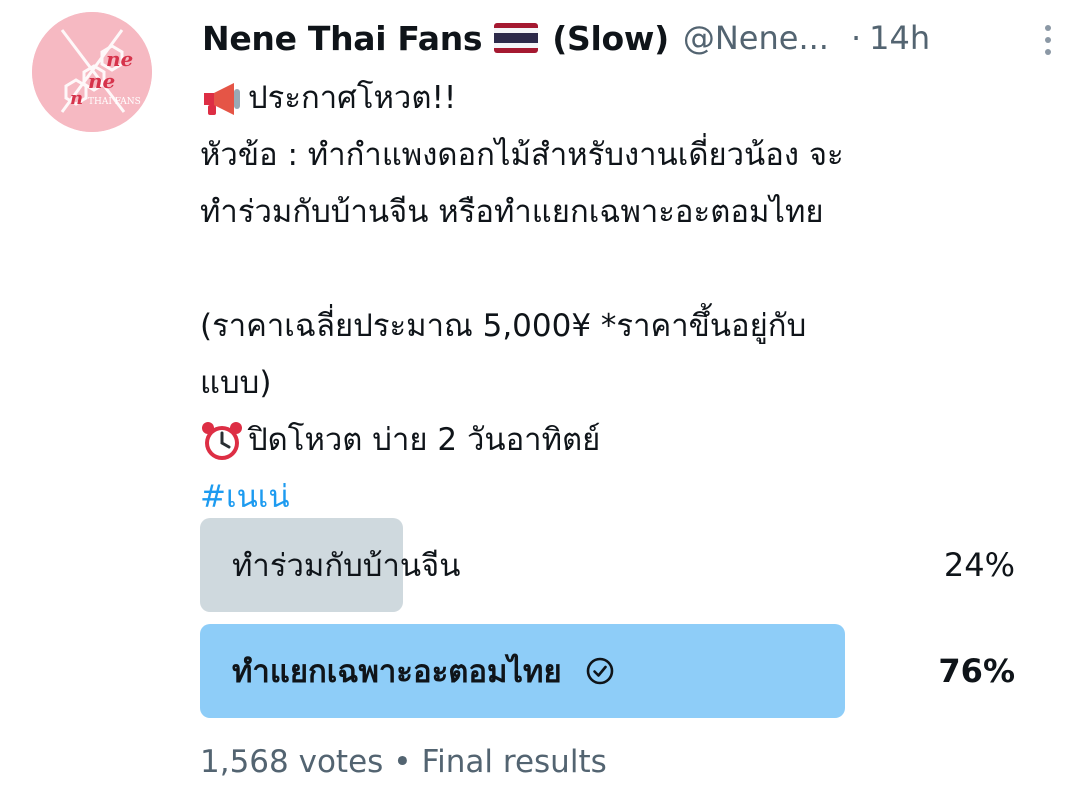 Image resolution: width=1080 pixels, height=796 pixels. What do you see at coordinates (512, 212) in the screenshot?
I see `tweet-line-3: ทำร่วมกับบ้านจีน หรือทำแยกเฉพาะอะตอมไทย` at bounding box center [512, 212].